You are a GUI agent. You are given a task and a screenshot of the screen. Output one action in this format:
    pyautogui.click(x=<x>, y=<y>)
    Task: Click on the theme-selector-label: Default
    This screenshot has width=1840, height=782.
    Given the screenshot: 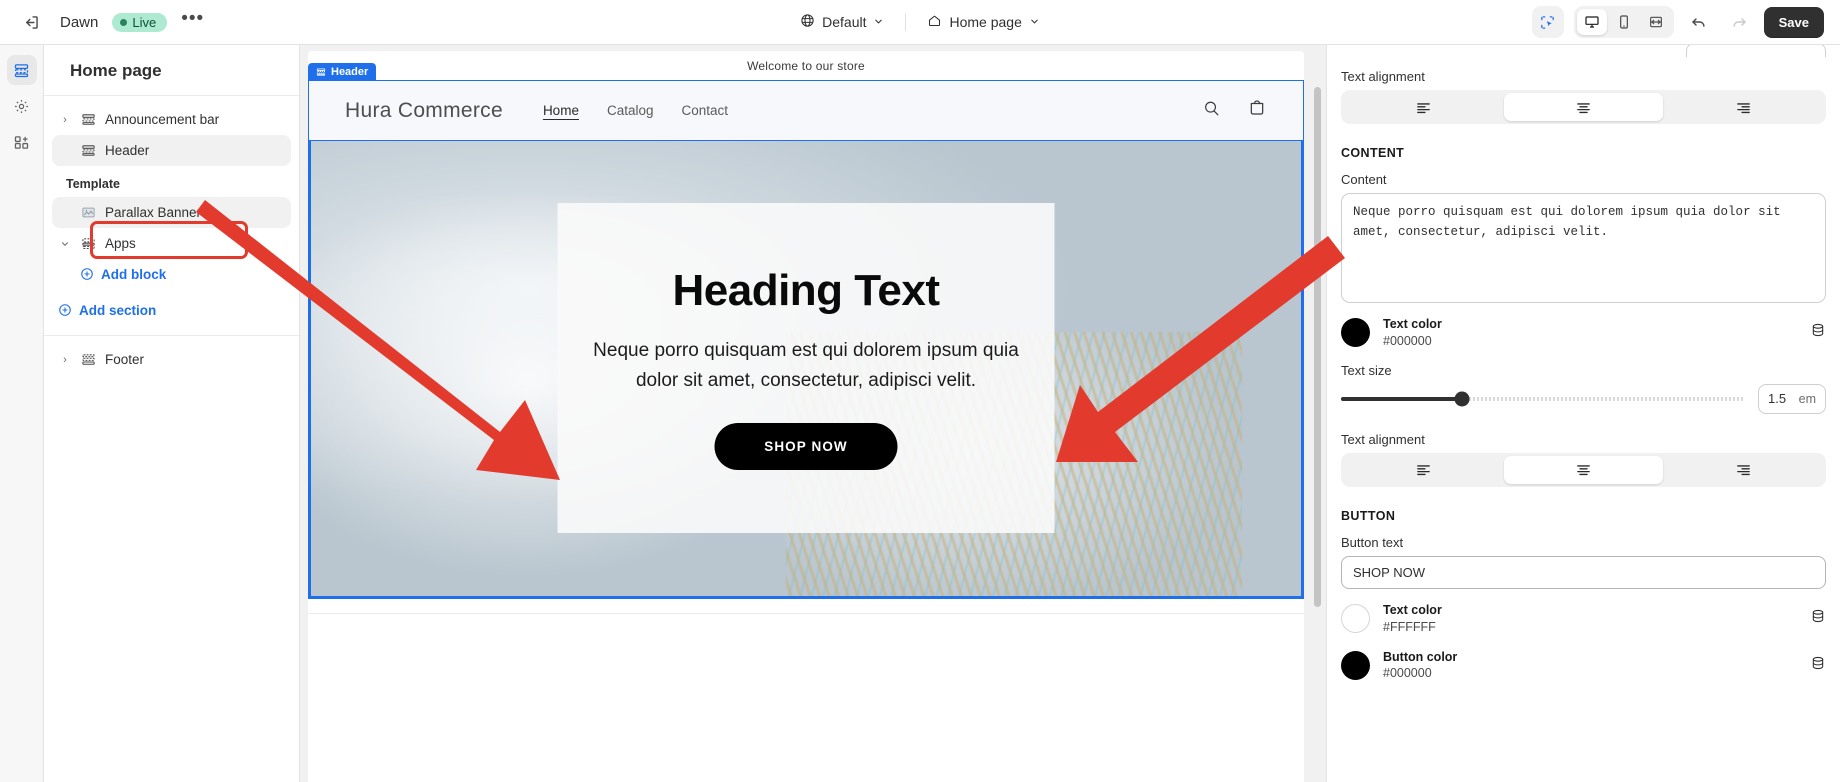 What is the action you would take?
    pyautogui.click(x=844, y=22)
    